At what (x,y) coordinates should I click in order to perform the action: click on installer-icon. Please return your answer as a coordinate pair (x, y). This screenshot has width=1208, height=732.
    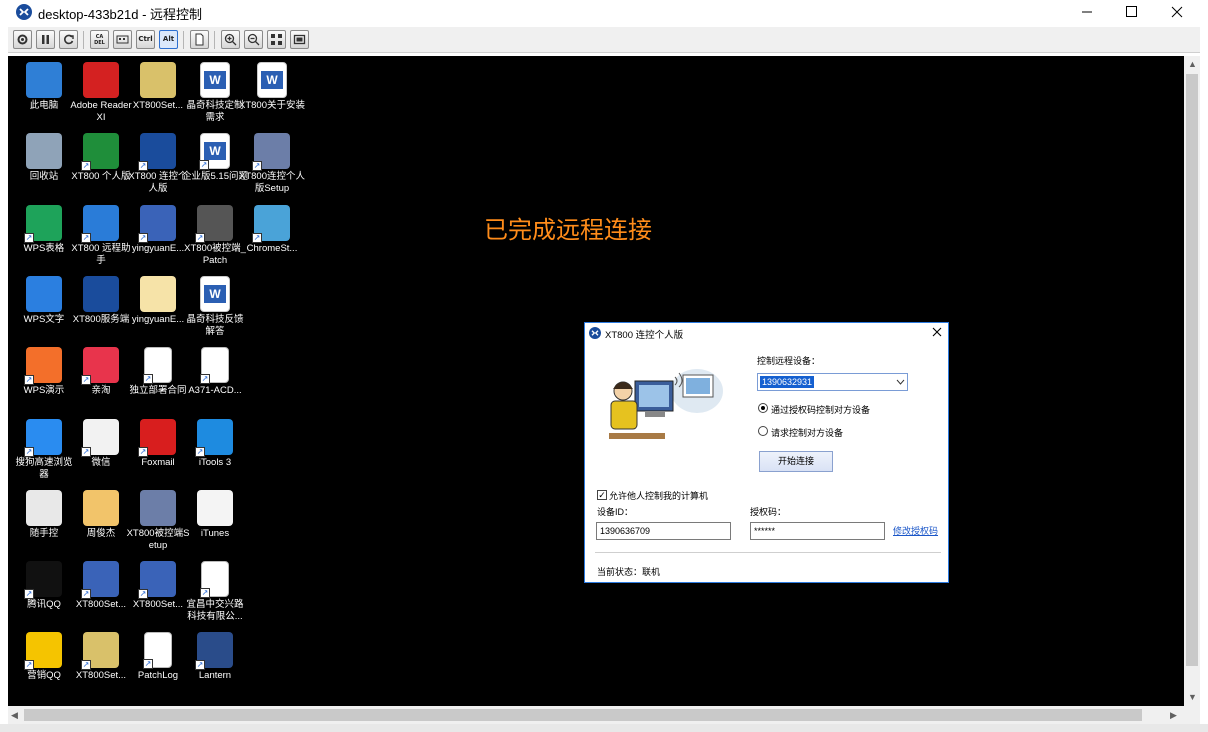
    Looking at the image, I should click on (158, 507).